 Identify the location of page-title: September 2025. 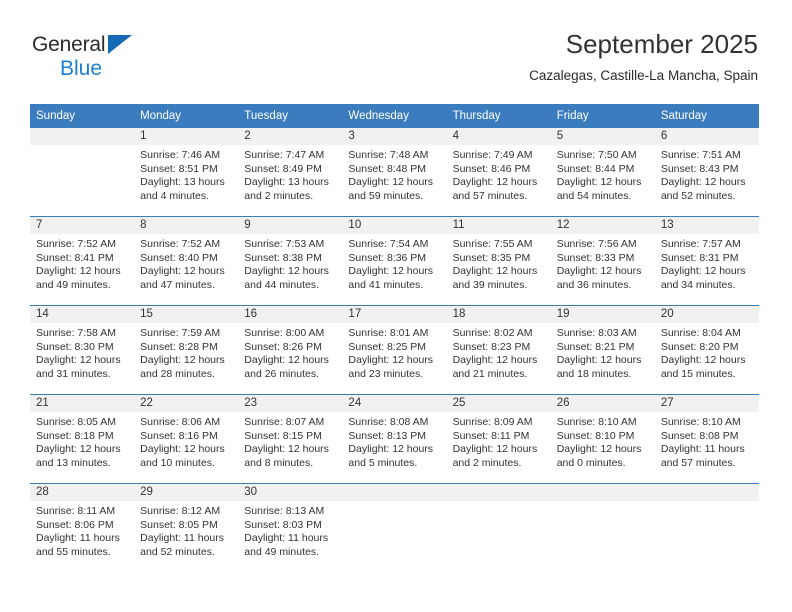
(661, 44).